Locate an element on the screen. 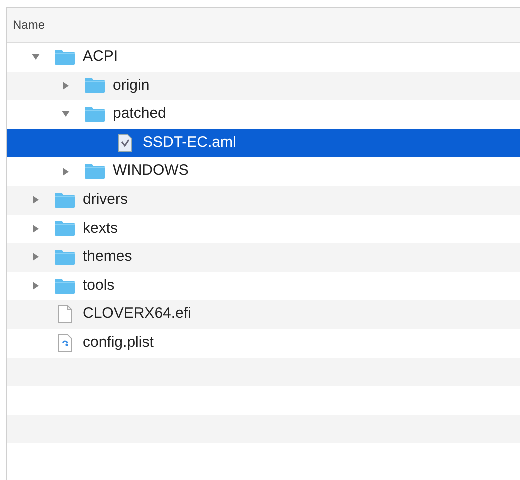 The width and height of the screenshot is (520, 480). item-name: origin is located at coordinates (131, 86).